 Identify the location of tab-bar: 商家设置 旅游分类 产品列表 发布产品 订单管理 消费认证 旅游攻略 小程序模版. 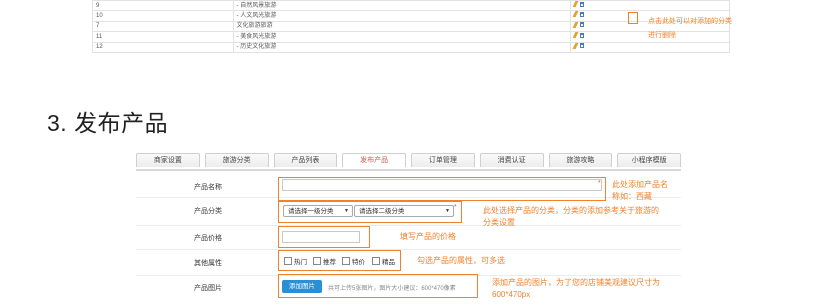
(408, 162).